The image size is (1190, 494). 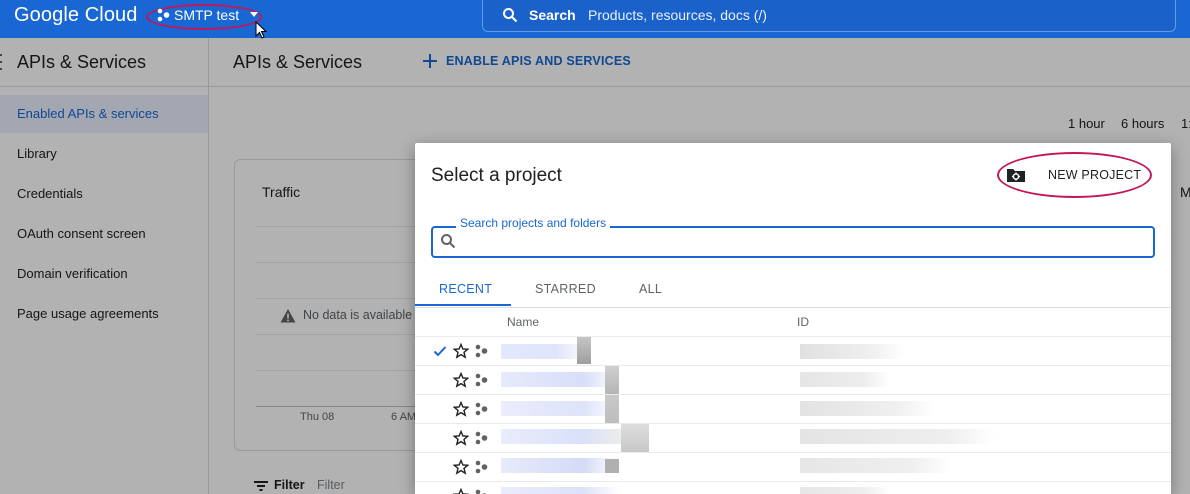 I want to click on new-project-button: NEW PROJECT, so click(x=1094, y=175).